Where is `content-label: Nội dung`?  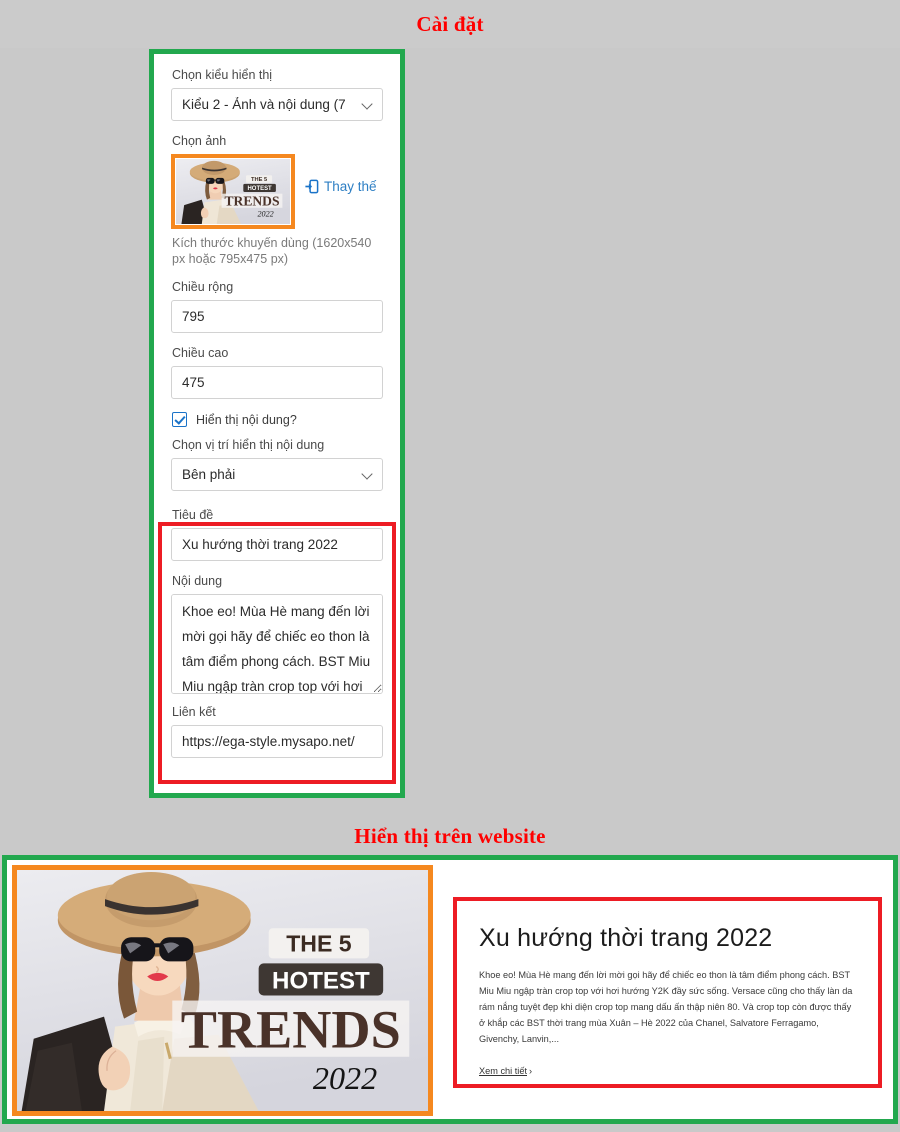
content-label: Nội dung is located at coordinates (197, 581).